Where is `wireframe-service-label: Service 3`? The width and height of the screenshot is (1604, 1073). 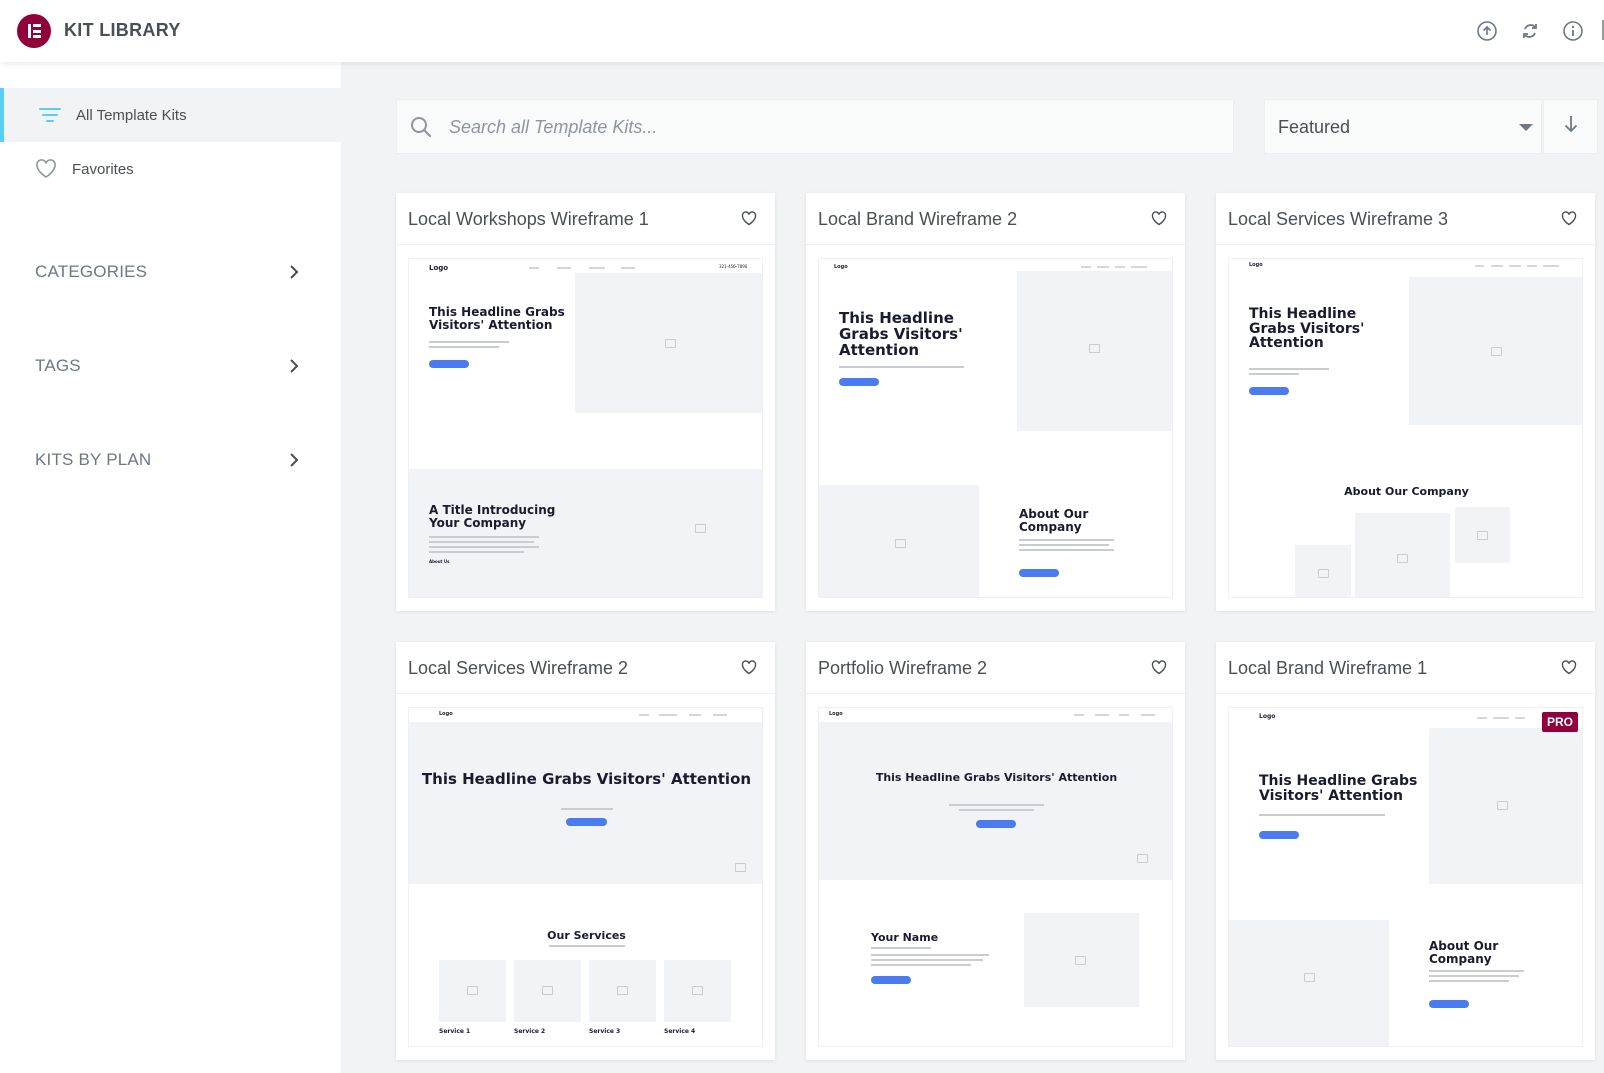 wireframe-service-label: Service 3 is located at coordinates (605, 1031).